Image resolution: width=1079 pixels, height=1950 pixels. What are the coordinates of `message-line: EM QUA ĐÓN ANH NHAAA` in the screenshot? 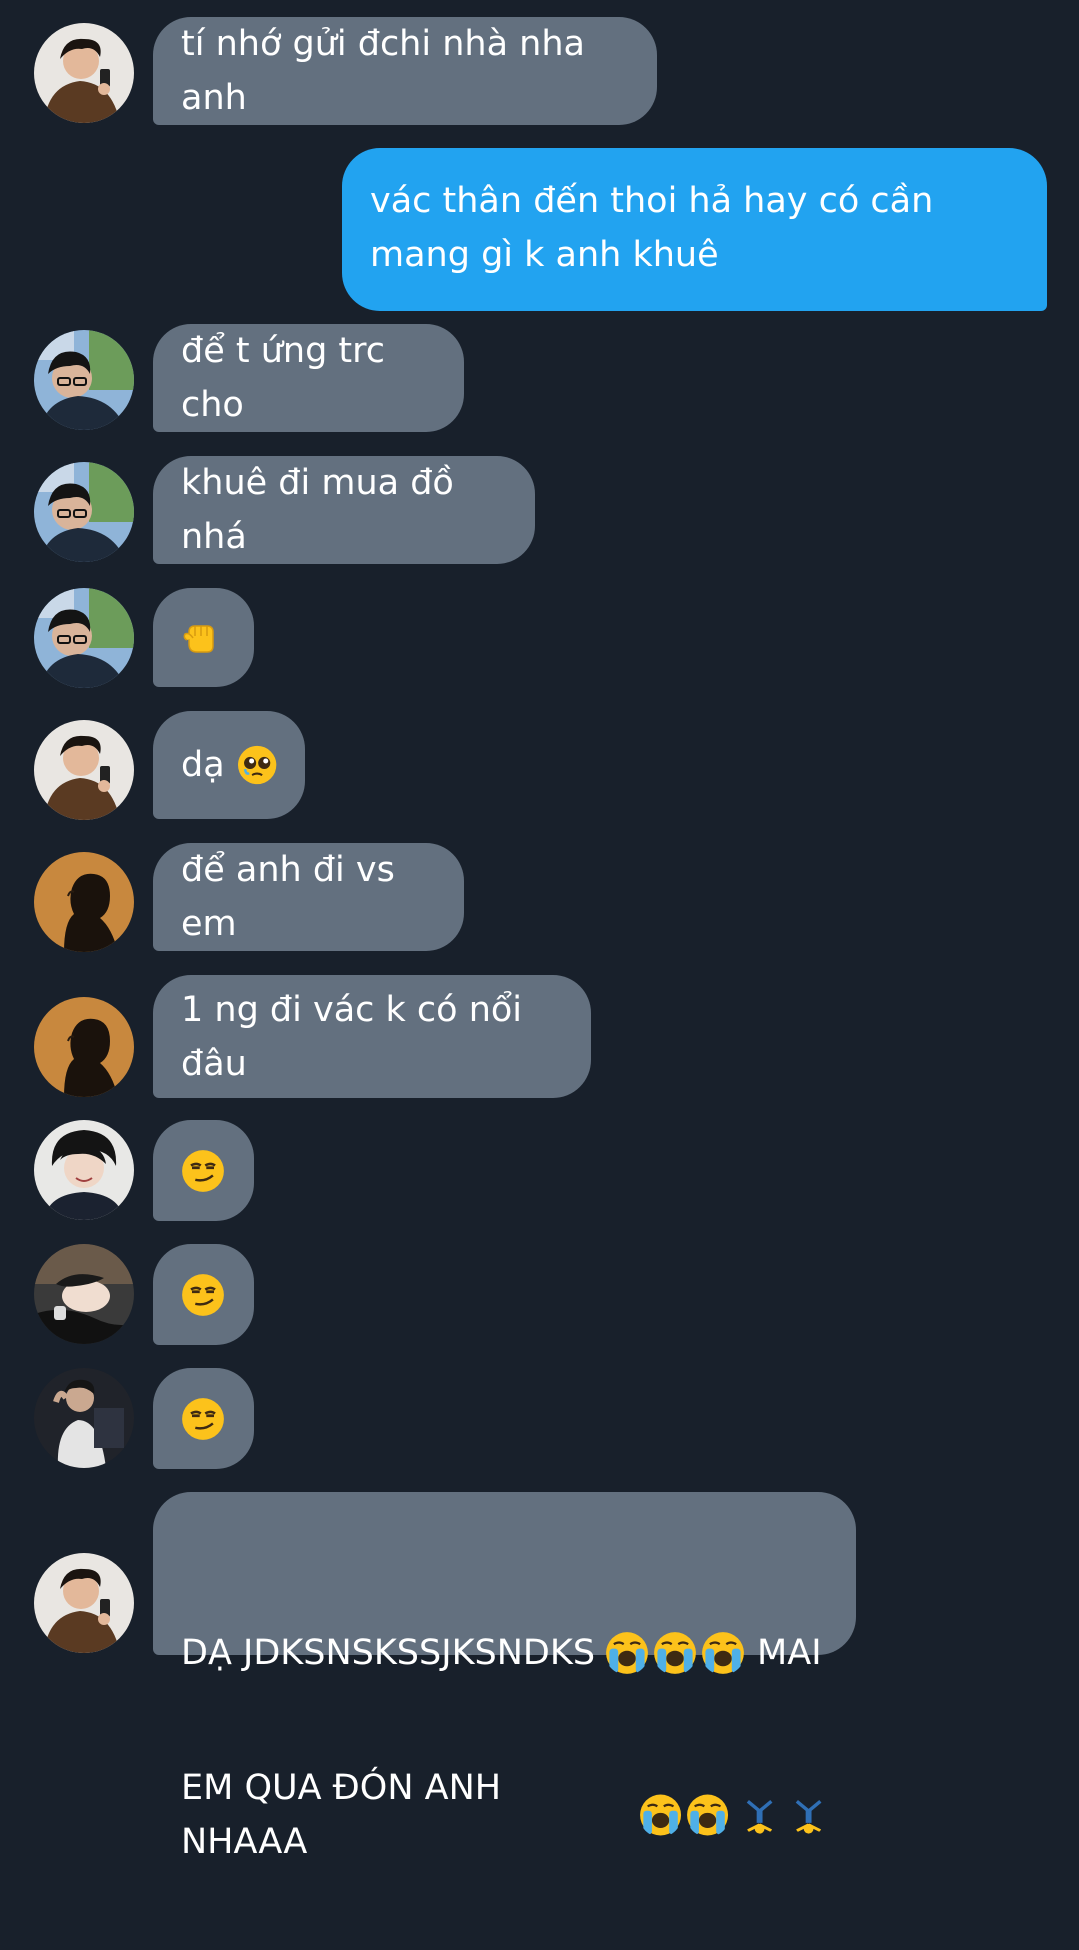 It's located at (504, 1815).